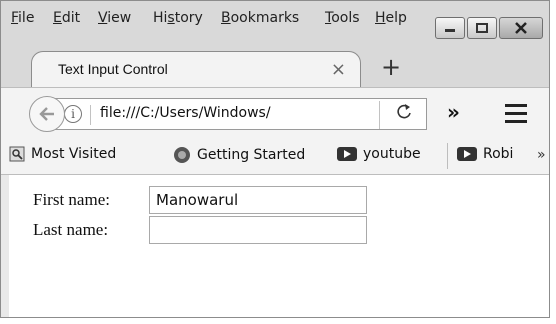 This screenshot has height=324, width=556. What do you see at coordinates (71, 229) in the screenshot?
I see `last-name-label: Last name:` at bounding box center [71, 229].